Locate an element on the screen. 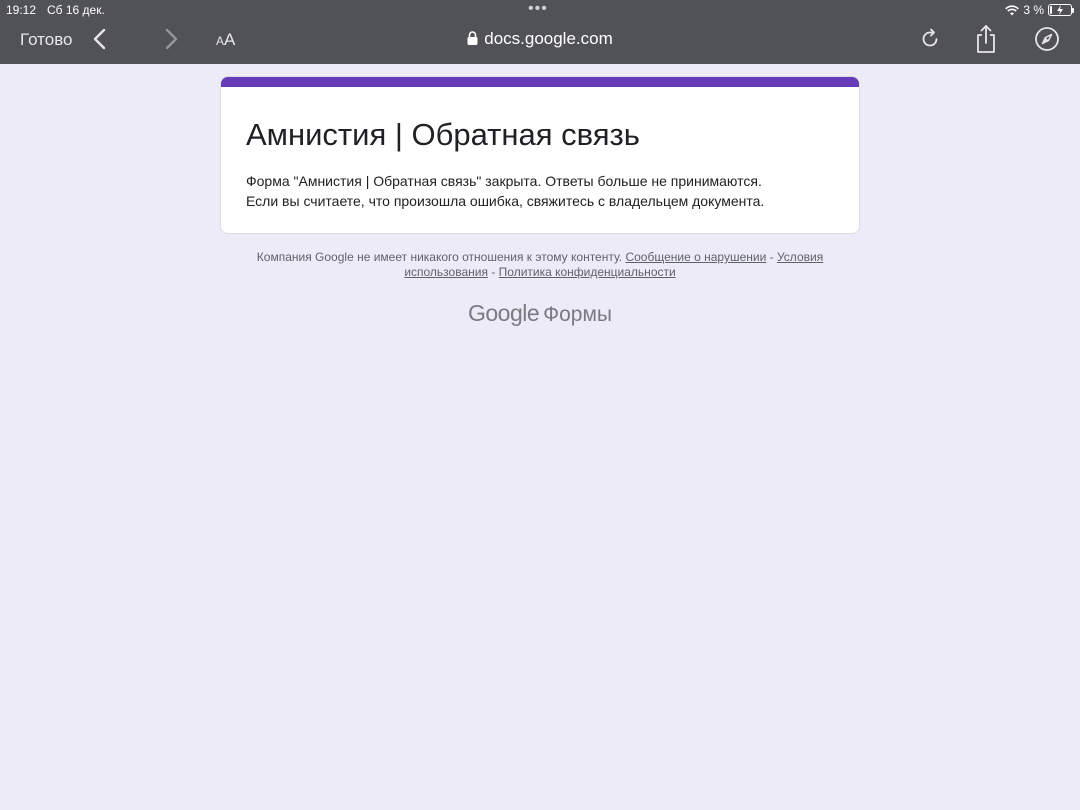 Image resolution: width=1080 pixels, height=810 pixels. google-forms-logo: Google Формы is located at coordinates (540, 313).